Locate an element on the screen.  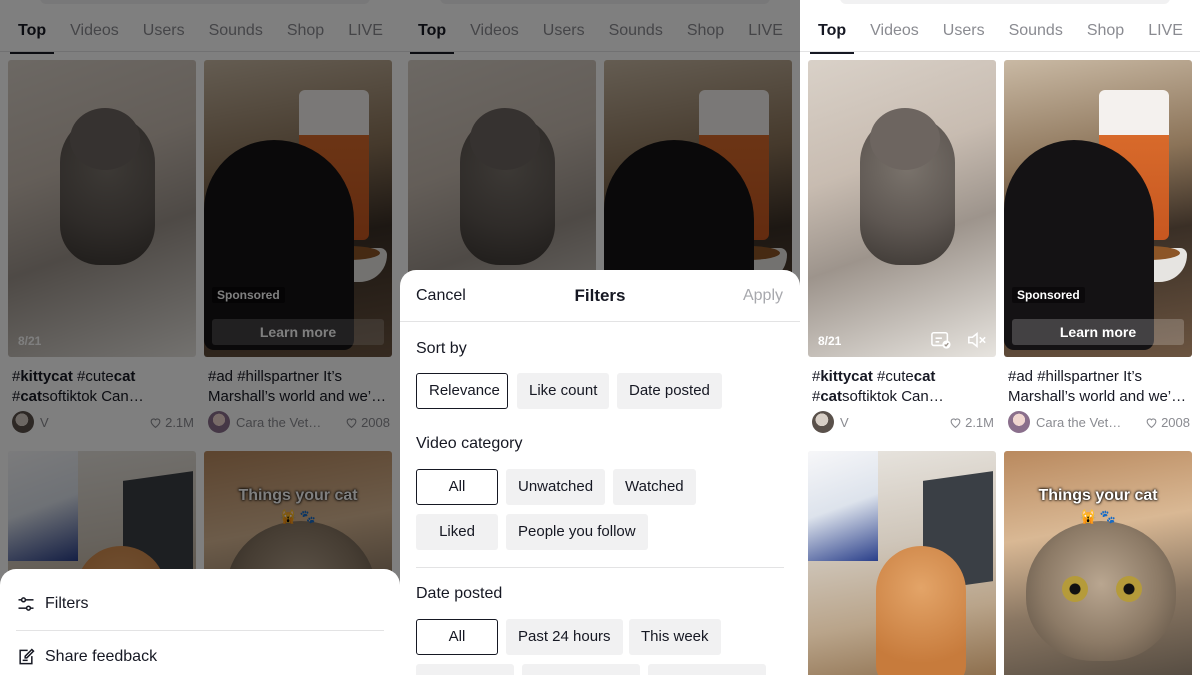
sort-by-option-like-count: Like count is located at coordinates (563, 391).